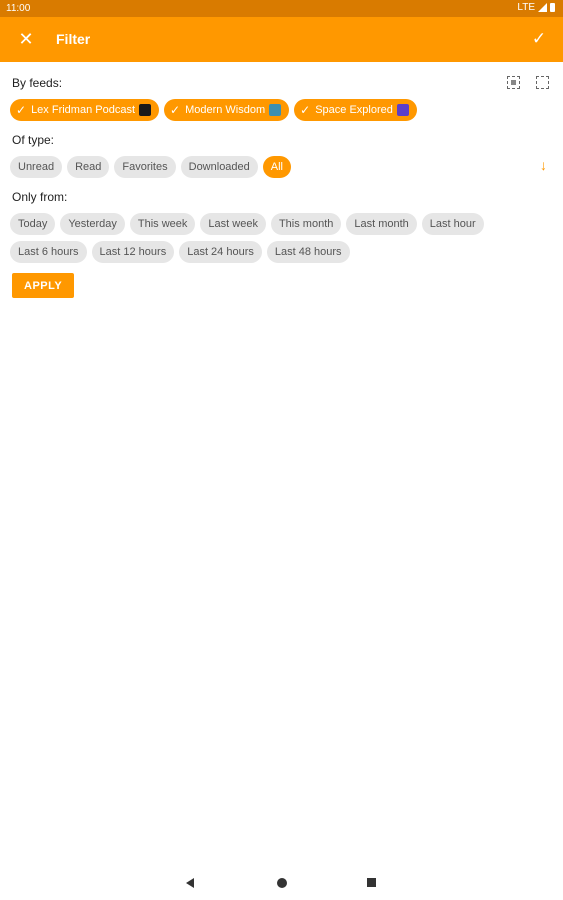 The image size is (563, 900). I want to click on type-label: Of type:, so click(33, 140).